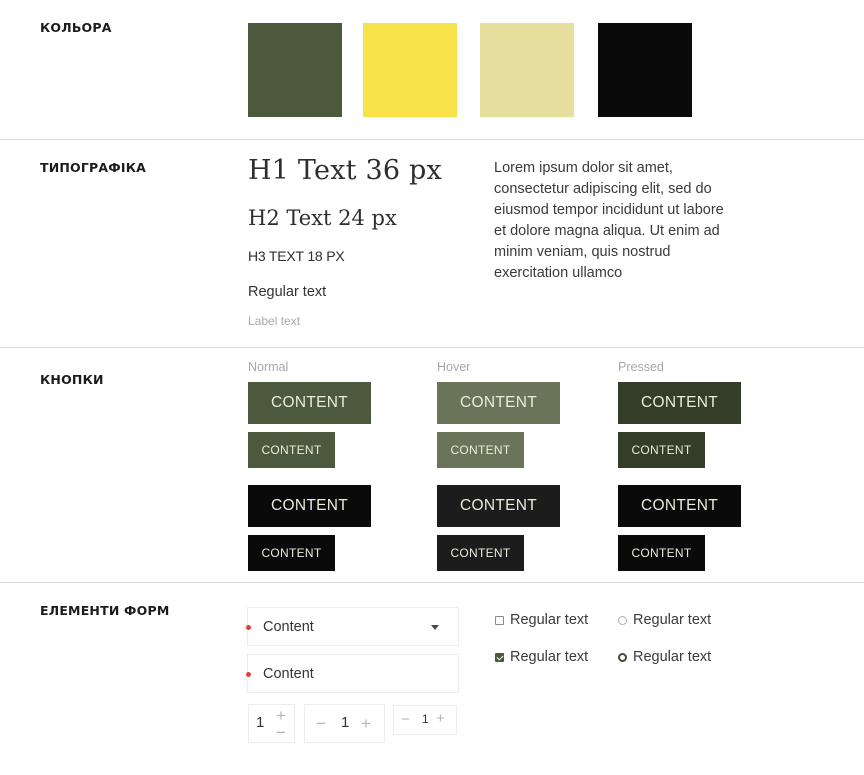 The height and width of the screenshot is (775, 864). I want to click on state-label-pressed: Pressed, so click(641, 367).